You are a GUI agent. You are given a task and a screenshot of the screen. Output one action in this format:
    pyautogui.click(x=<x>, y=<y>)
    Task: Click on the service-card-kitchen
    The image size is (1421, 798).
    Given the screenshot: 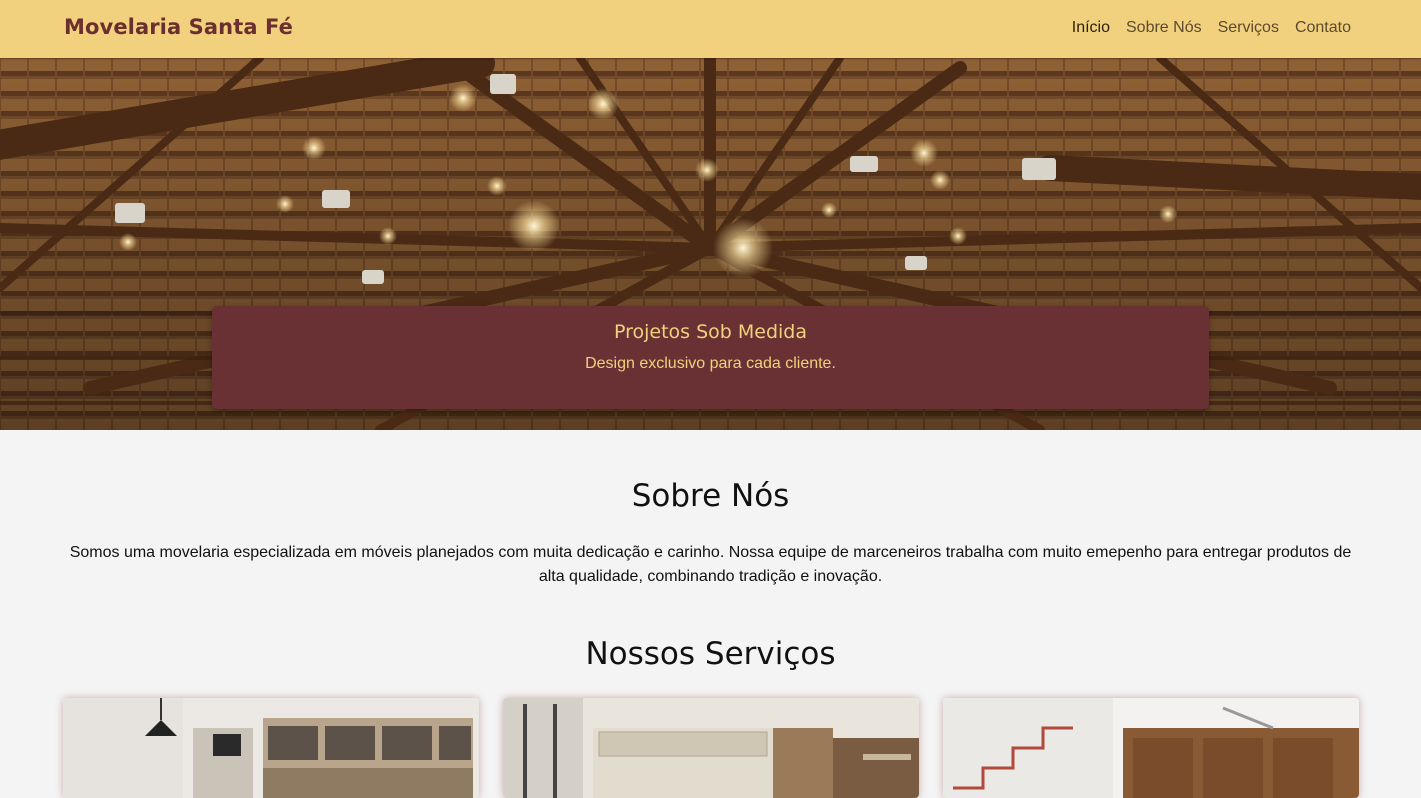 What is the action you would take?
    pyautogui.click(x=271, y=748)
    